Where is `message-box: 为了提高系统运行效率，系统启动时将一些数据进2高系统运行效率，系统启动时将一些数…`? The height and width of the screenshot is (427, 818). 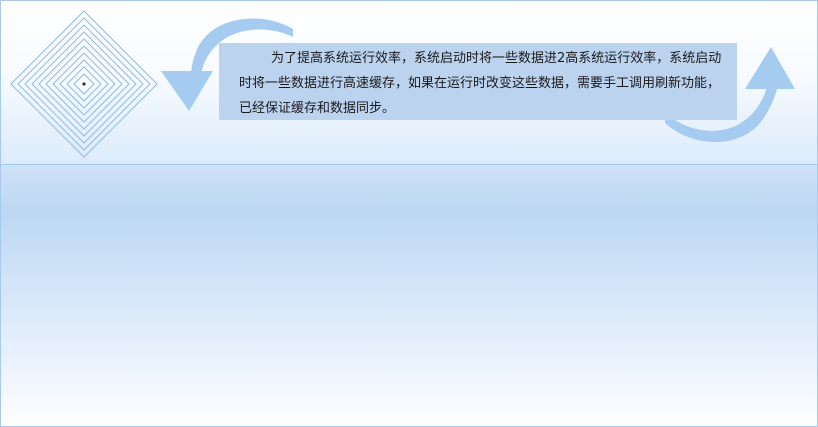 message-box: 为了提高系统运行效率，系统启动时将一些数据进2高系统运行效率，系统启动时将一些数… is located at coordinates (478, 81).